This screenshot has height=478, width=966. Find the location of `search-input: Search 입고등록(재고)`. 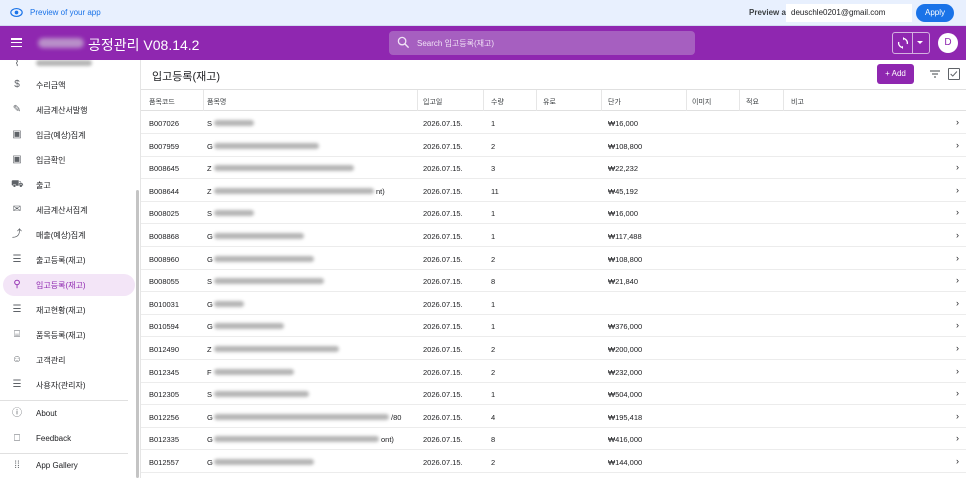

search-input: Search 입고등록(재고) is located at coordinates (542, 43).